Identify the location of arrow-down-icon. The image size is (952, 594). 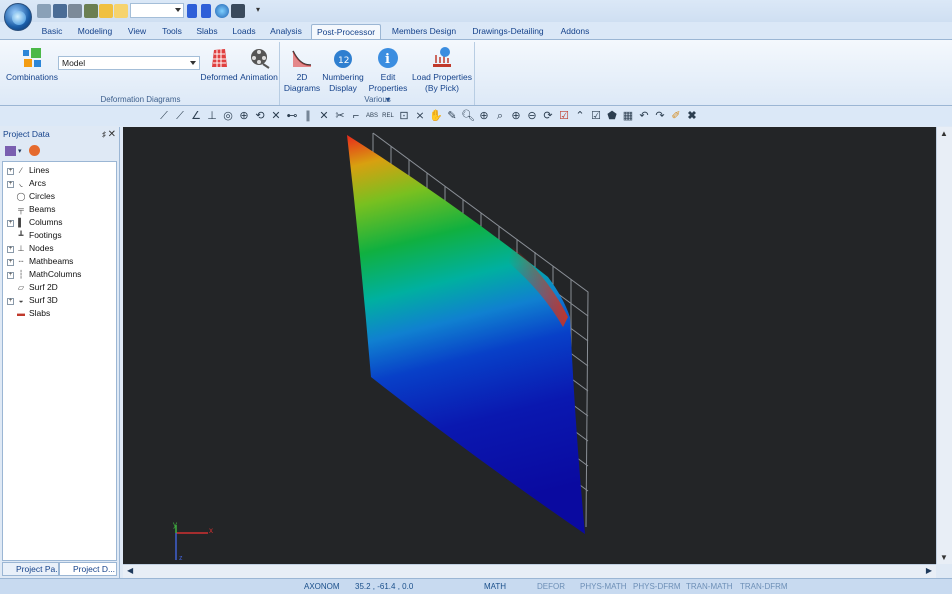
(206, 11).